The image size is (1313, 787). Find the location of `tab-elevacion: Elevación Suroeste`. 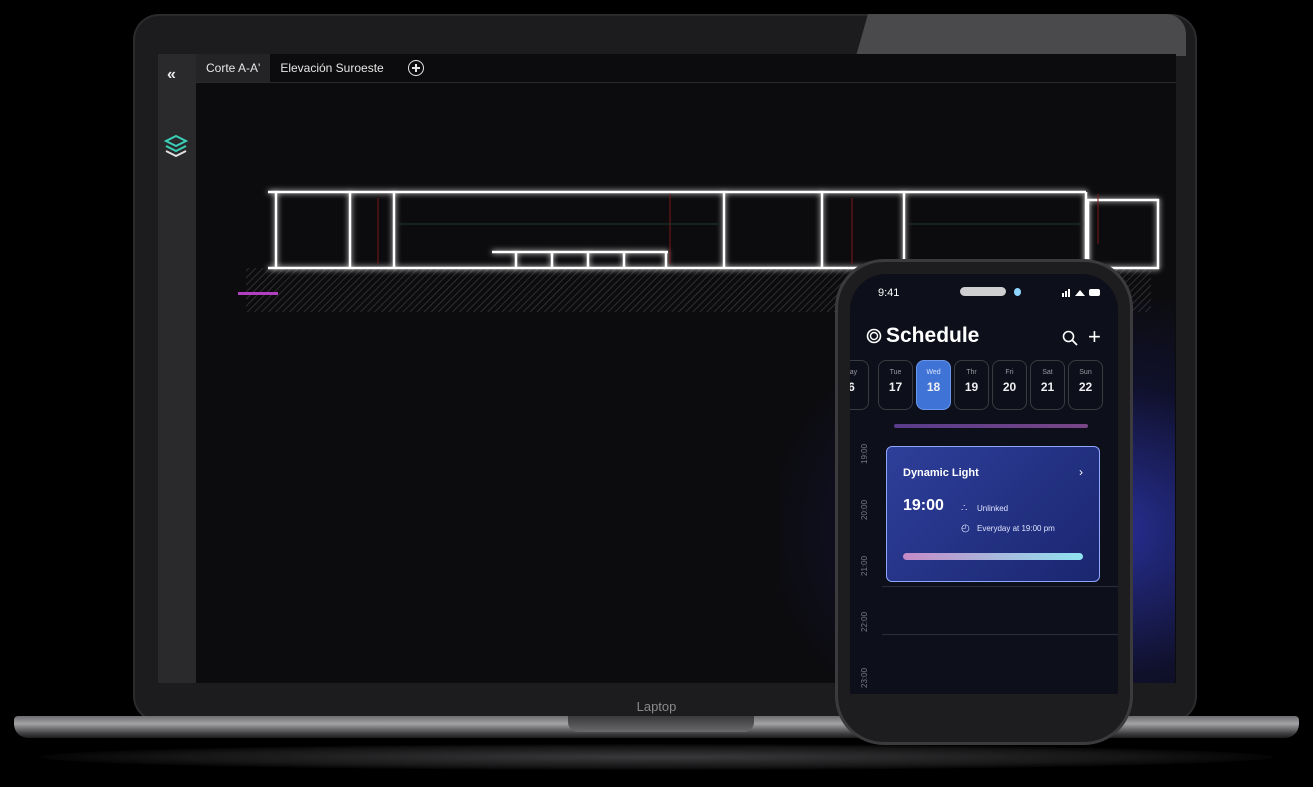

tab-elevacion: Elevación Suroeste is located at coordinates (331, 68).